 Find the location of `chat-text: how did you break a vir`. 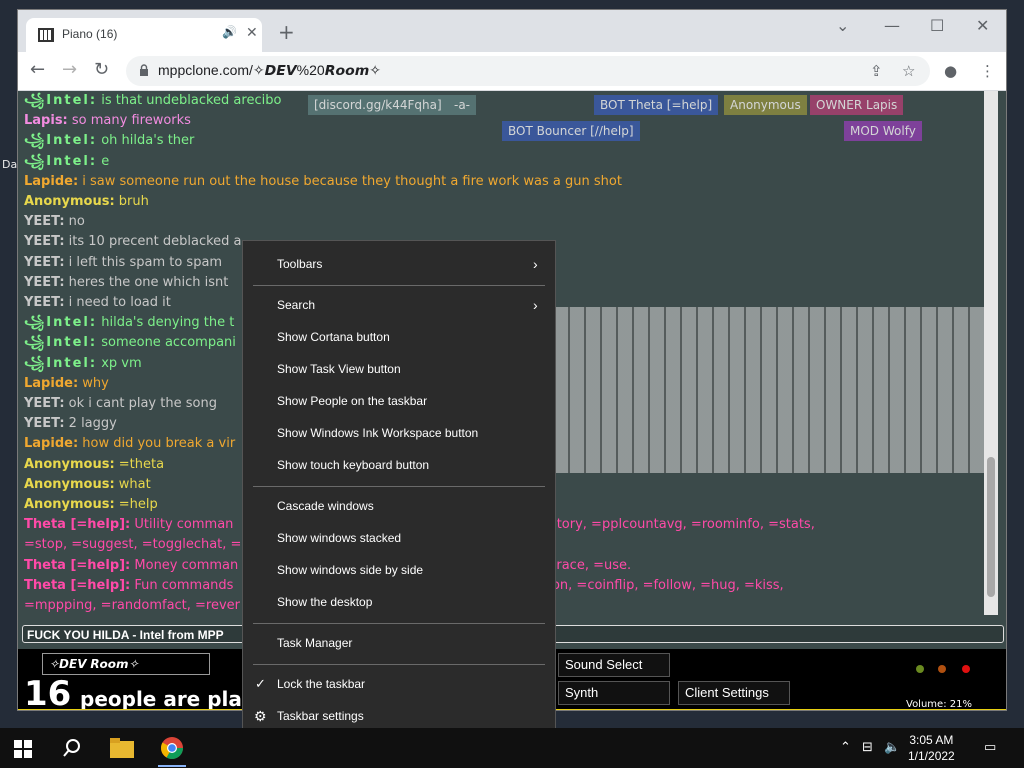

chat-text: how did you break a vir is located at coordinates (157, 444).